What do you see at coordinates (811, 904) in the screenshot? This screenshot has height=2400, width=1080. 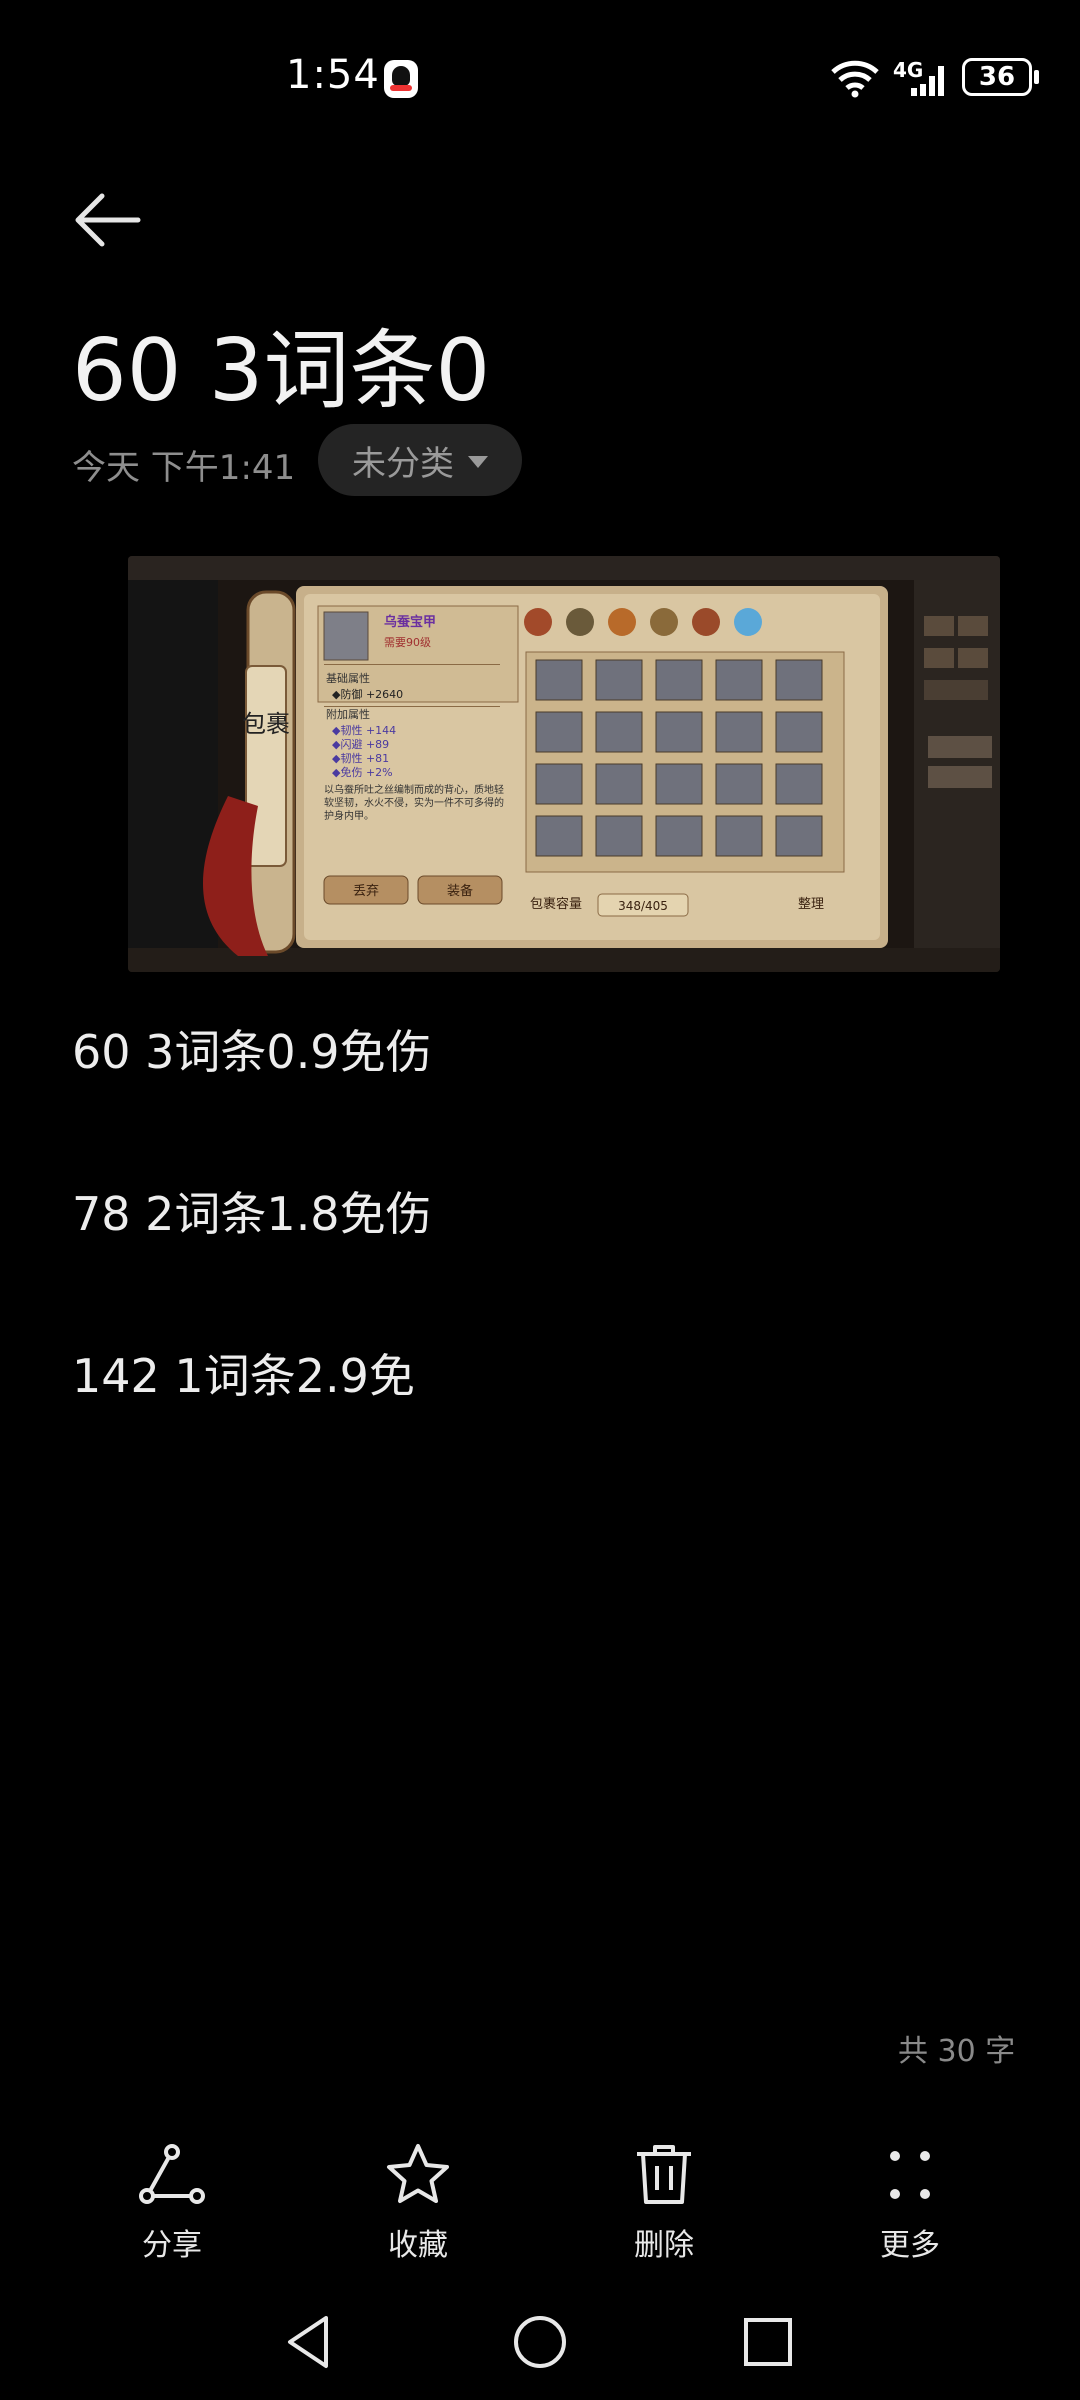 I see `sort-label: 整理` at bounding box center [811, 904].